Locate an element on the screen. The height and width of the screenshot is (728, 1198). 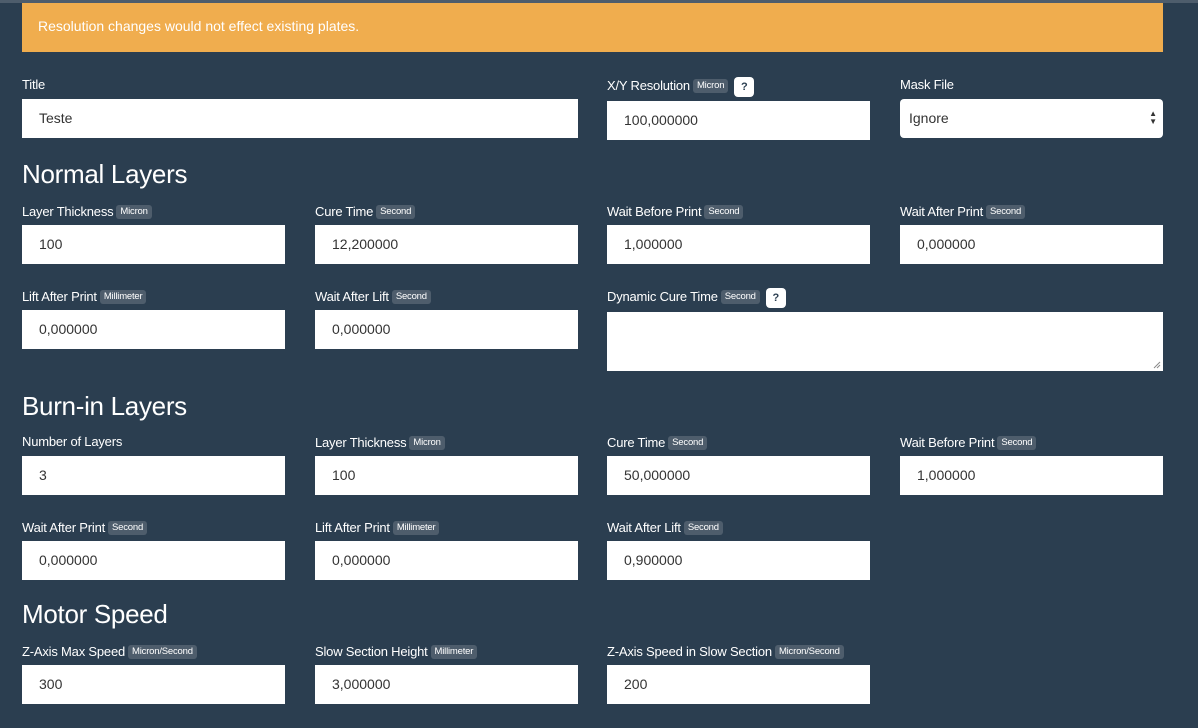
dynamic-cure-time-textarea is located at coordinates (885, 341).